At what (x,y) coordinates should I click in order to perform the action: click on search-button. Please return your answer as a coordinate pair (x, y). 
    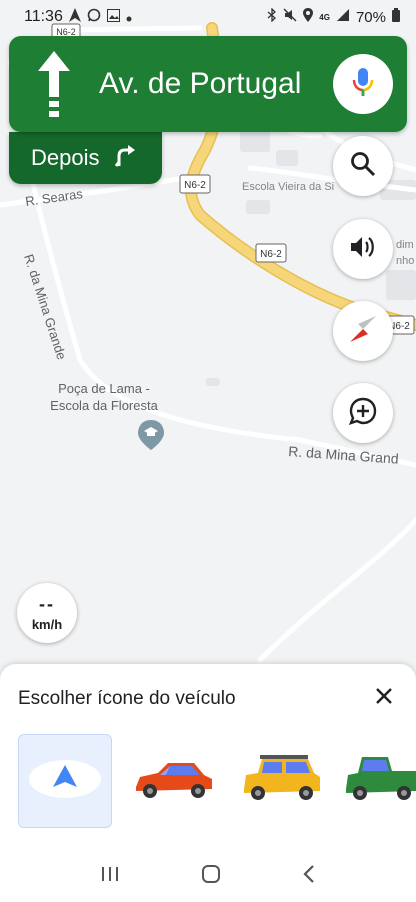
    Looking at the image, I should click on (363, 166).